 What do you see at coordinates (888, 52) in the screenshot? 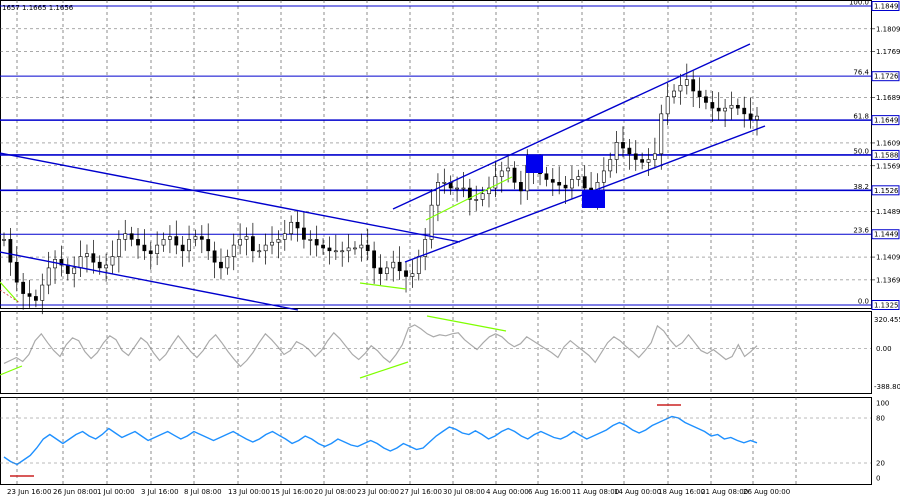
I see `price-tick-label: 1.1769` at bounding box center [888, 52].